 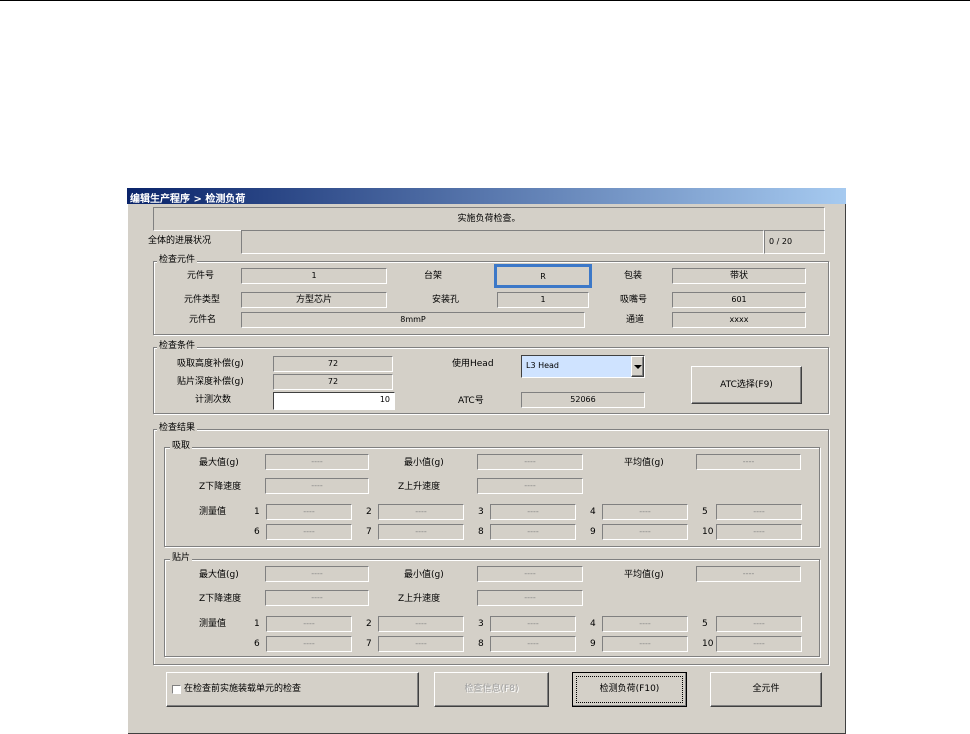 I want to click on top-divider-line, so click(x=485, y=0).